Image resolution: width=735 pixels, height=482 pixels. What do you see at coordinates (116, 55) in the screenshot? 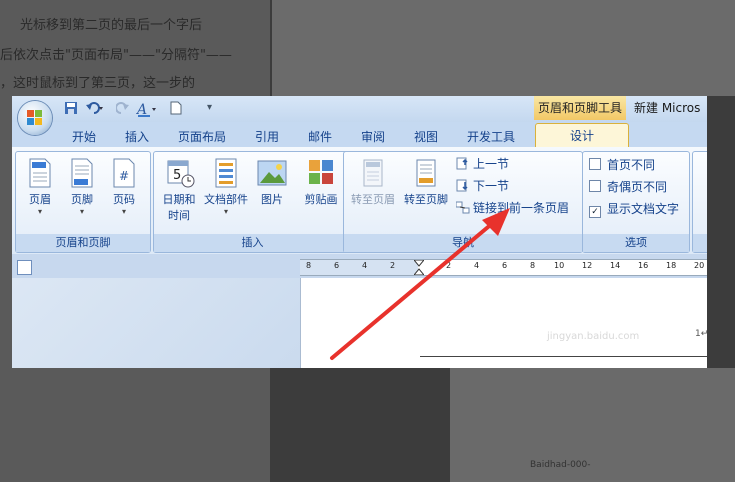
I see `background-line: 后依次点击"页面布局"——"分隔符"——` at bounding box center [116, 55].